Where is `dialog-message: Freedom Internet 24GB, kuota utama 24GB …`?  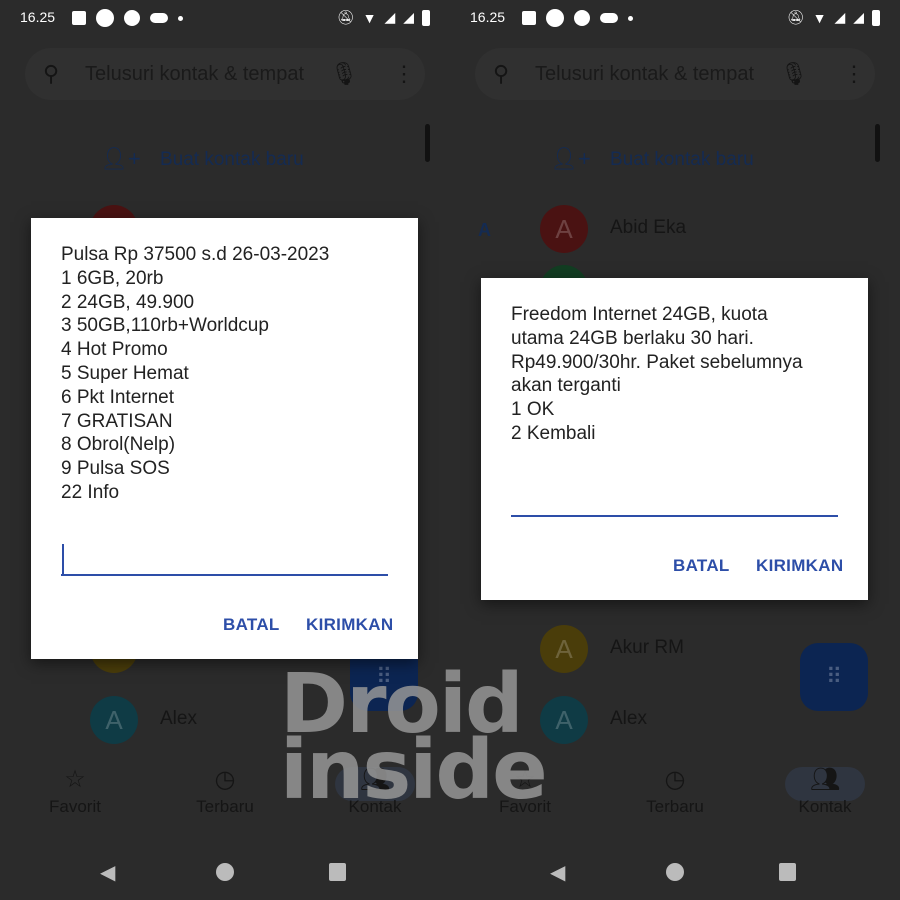 dialog-message: Freedom Internet 24GB, kuota utama 24GB … is located at coordinates (657, 374).